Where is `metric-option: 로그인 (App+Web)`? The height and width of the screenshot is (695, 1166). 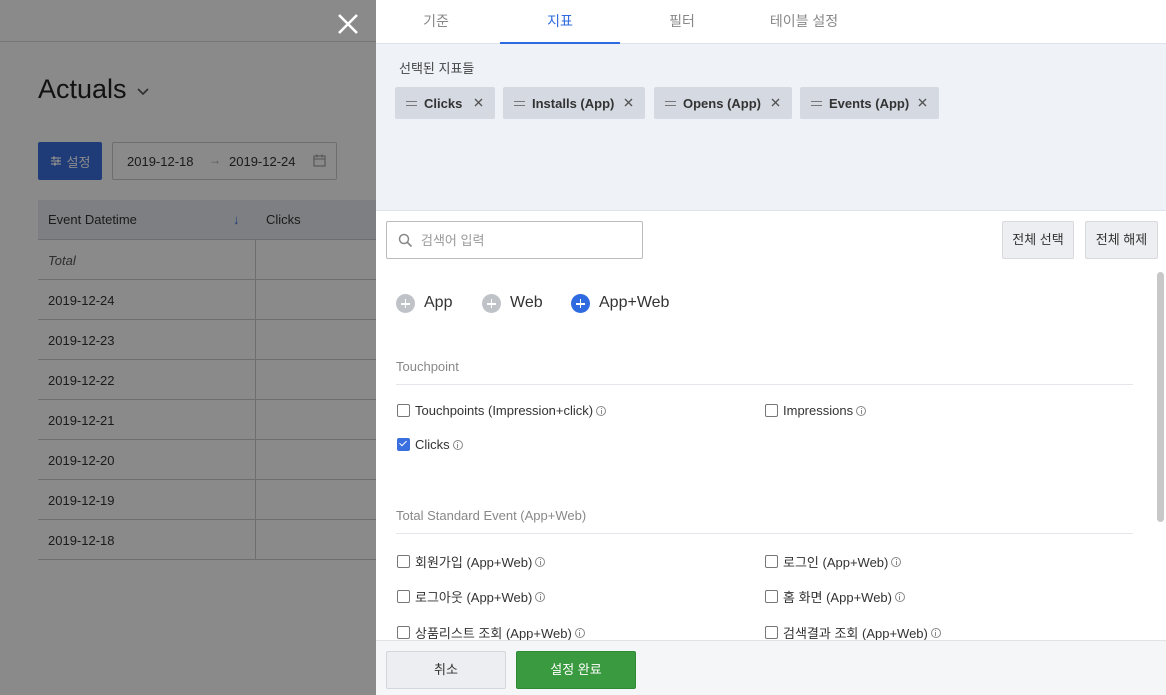
metric-option: 로그인 (App+Web) is located at coordinates (833, 561).